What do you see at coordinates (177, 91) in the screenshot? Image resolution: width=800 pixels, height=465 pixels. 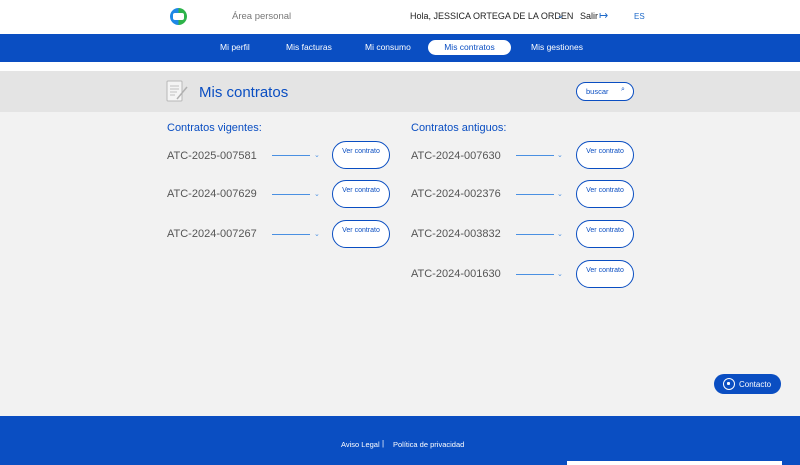 I see `contract-document-icon` at bounding box center [177, 91].